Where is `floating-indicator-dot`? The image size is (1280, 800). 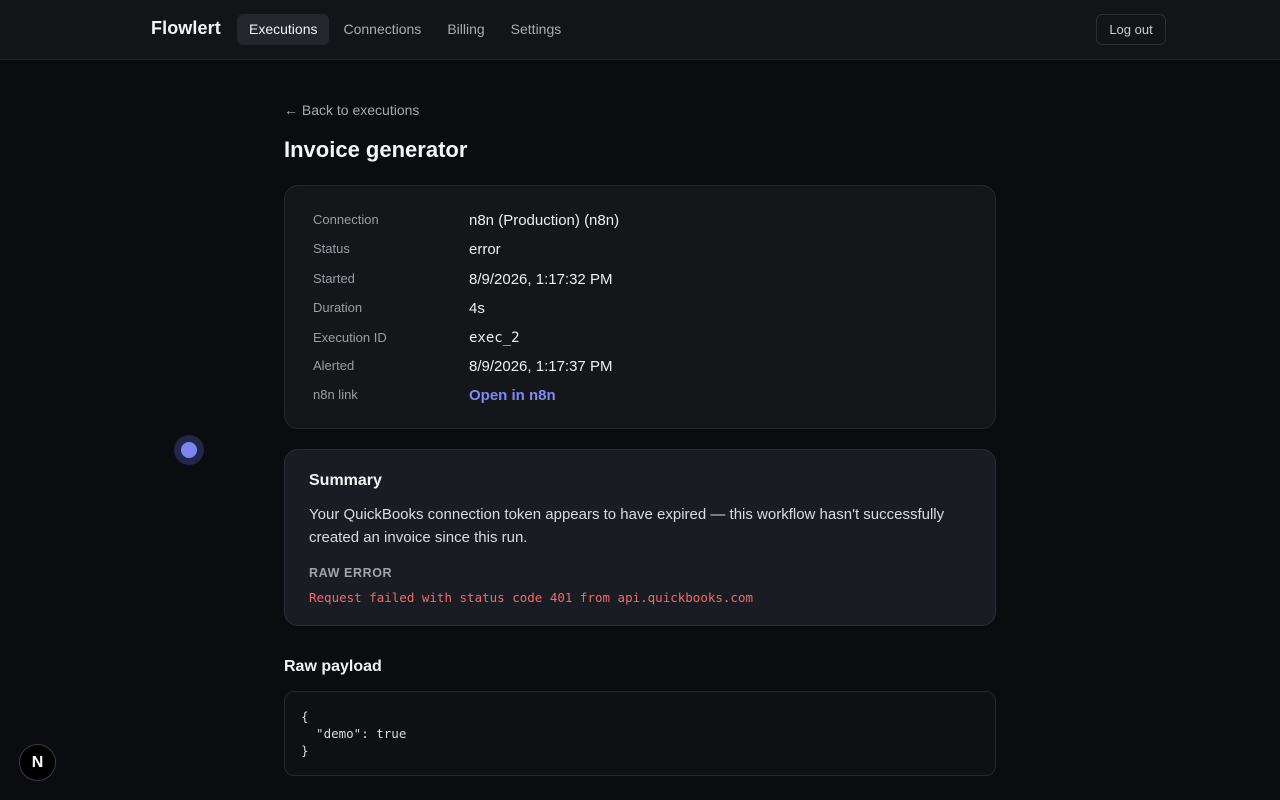
floating-indicator-dot is located at coordinates (189, 450).